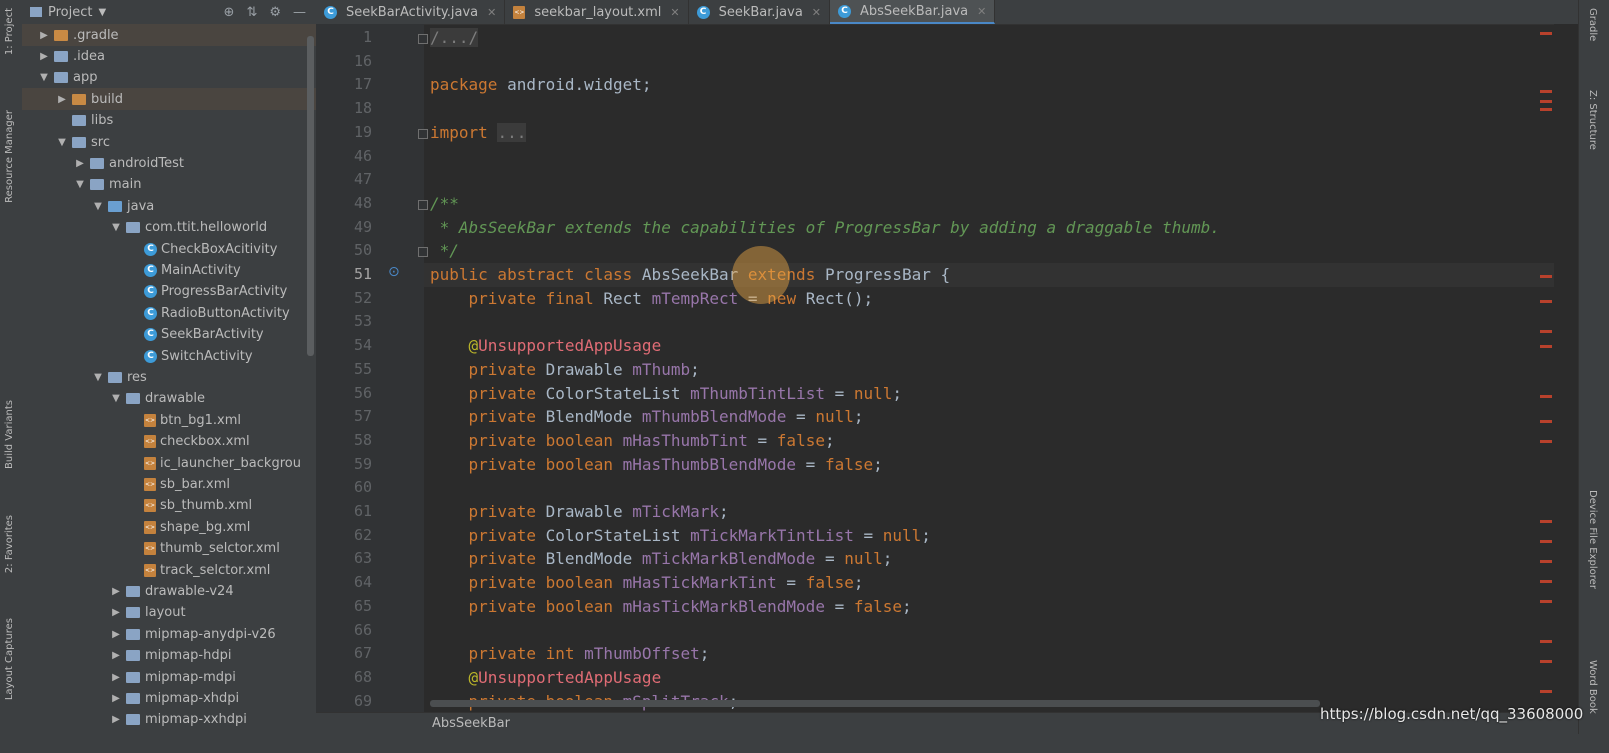 The image size is (1609, 753). I want to click on override-marker-icon: ⊙, so click(394, 272).